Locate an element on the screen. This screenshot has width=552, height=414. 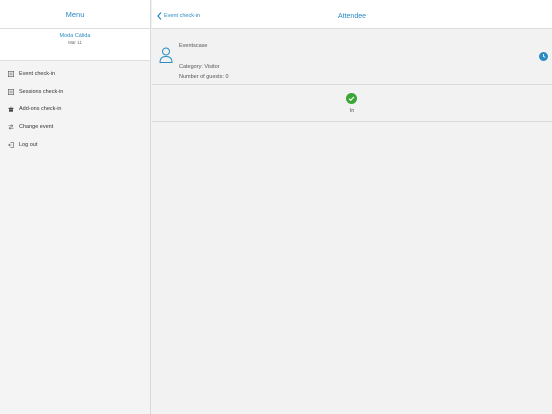
clock-icon is located at coordinates (543, 56).